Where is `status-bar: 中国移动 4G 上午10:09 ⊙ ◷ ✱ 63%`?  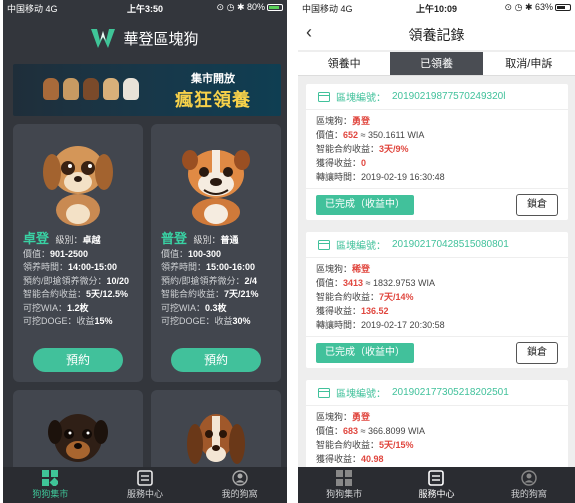
status-bar: 中国移动 4G 上午10:09 ⊙ ◷ ✱ 63% is located at coordinates (436, 8).